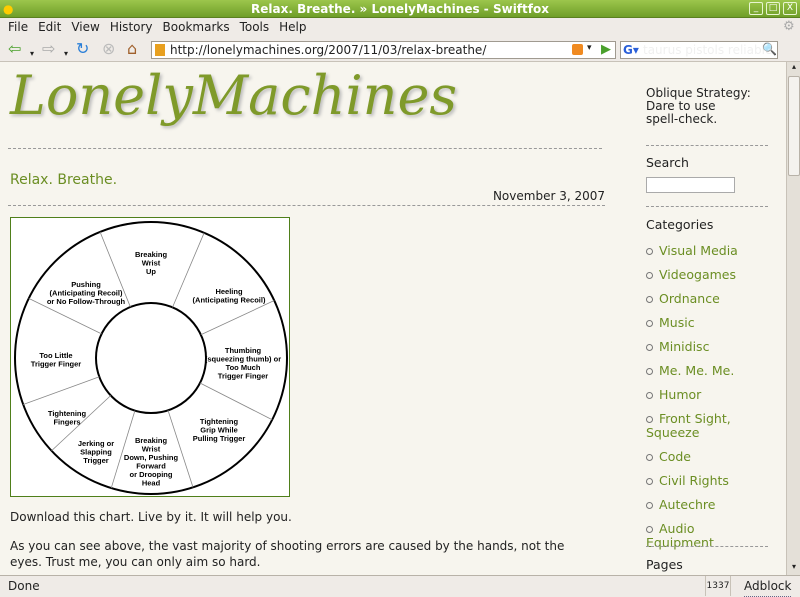 The image size is (800, 597). What do you see at coordinates (82, 49) in the screenshot?
I see `reload-icon: ↻` at bounding box center [82, 49].